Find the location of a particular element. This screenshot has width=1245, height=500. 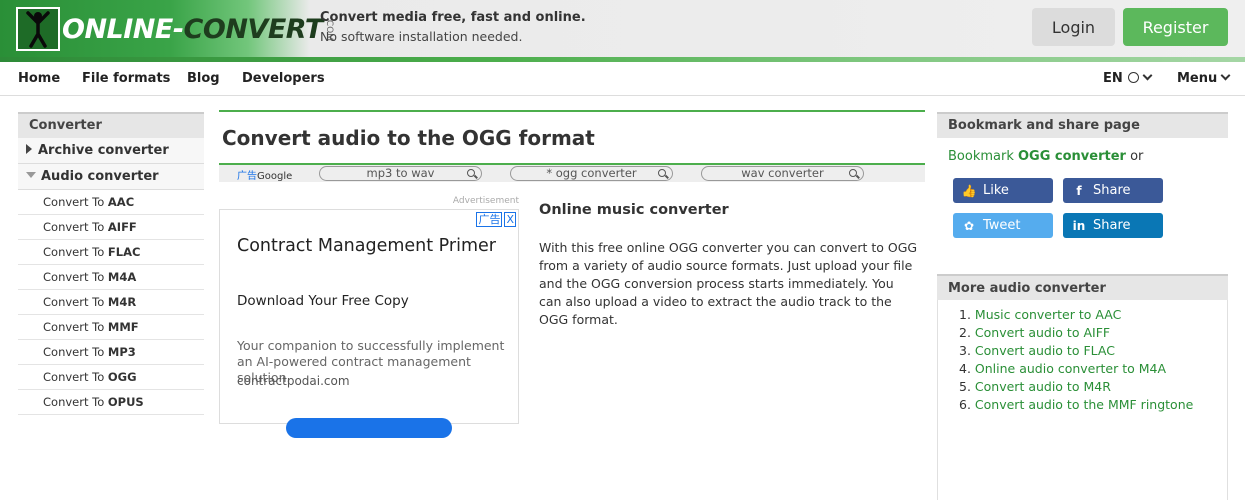

sidebar-link-opus: Convert To OPUS is located at coordinates (111, 402).